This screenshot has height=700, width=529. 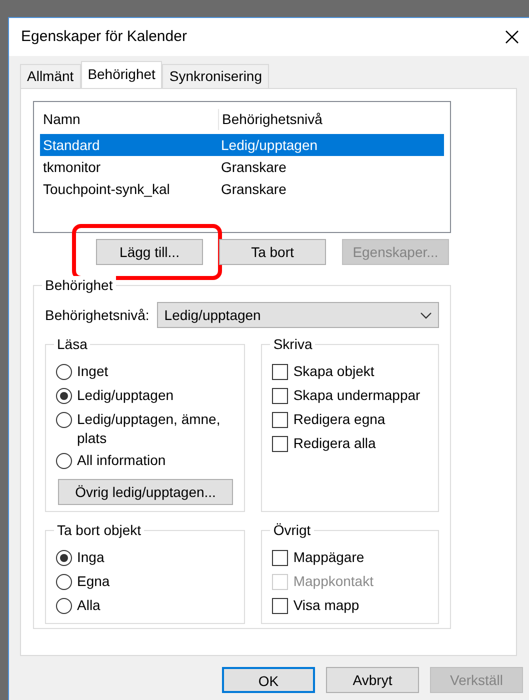 I want to click on group-title: Övrigt, so click(x=292, y=530).